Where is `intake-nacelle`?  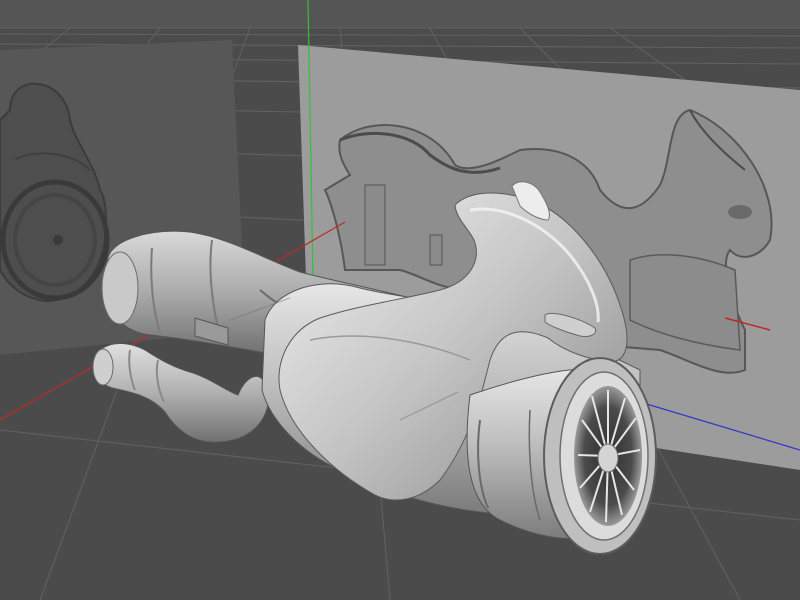 intake-nacelle is located at coordinates (561, 456).